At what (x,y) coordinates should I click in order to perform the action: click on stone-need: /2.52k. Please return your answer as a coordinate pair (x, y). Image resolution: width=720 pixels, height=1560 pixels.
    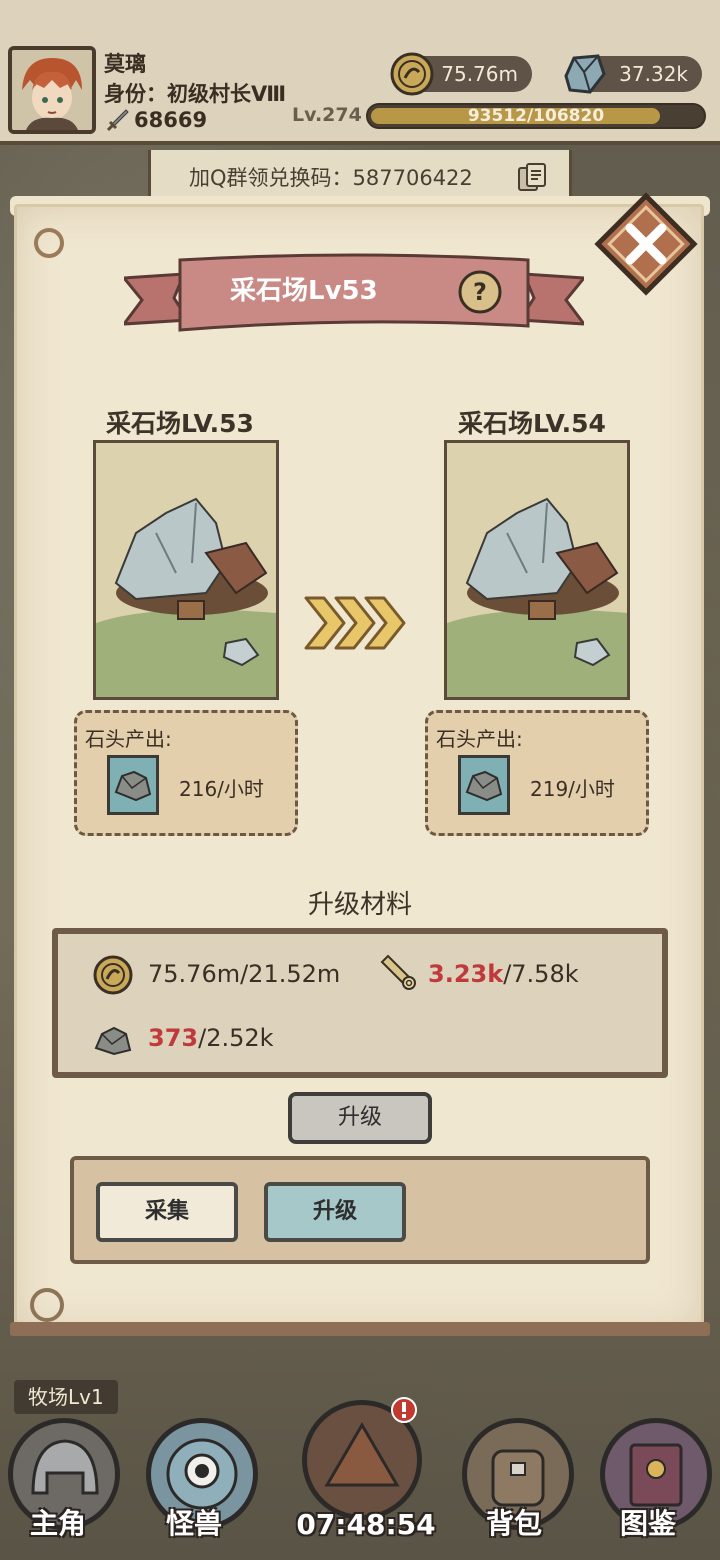
    Looking at the image, I should click on (236, 1038).